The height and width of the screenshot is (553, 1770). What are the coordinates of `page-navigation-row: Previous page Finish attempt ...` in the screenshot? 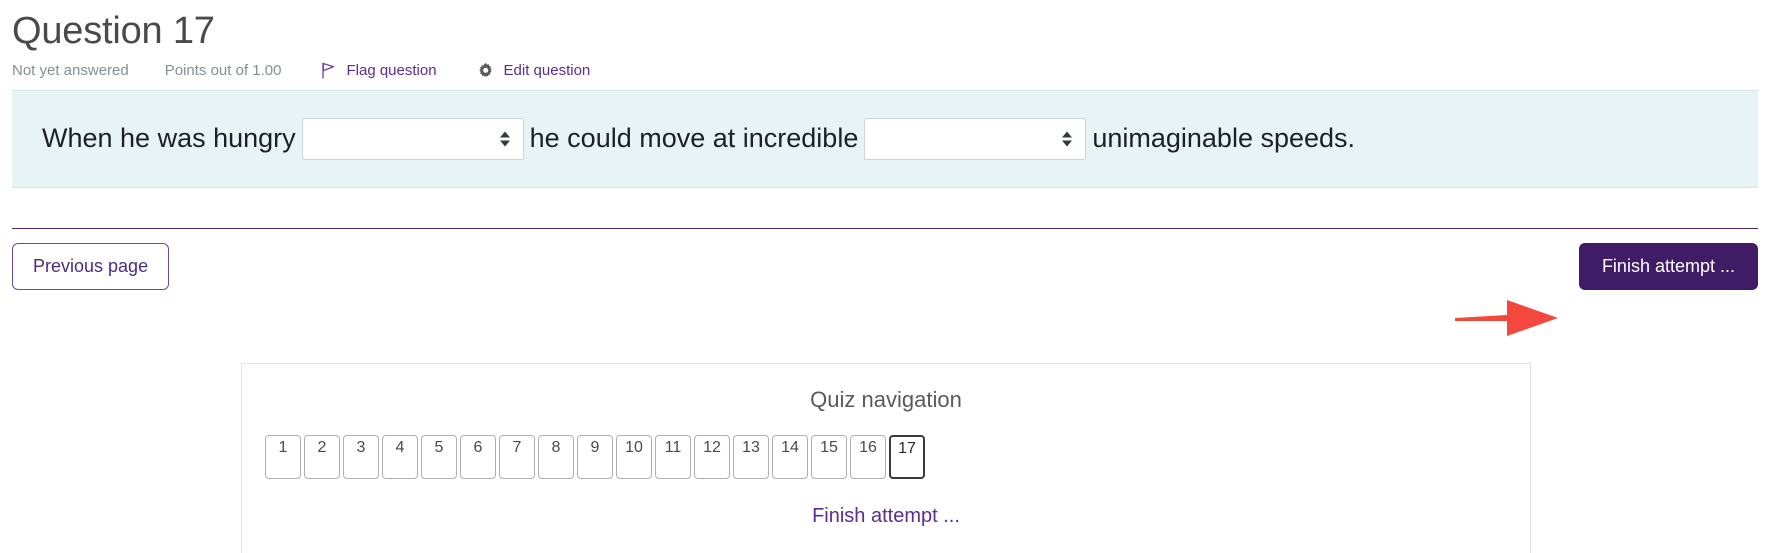 It's located at (885, 267).